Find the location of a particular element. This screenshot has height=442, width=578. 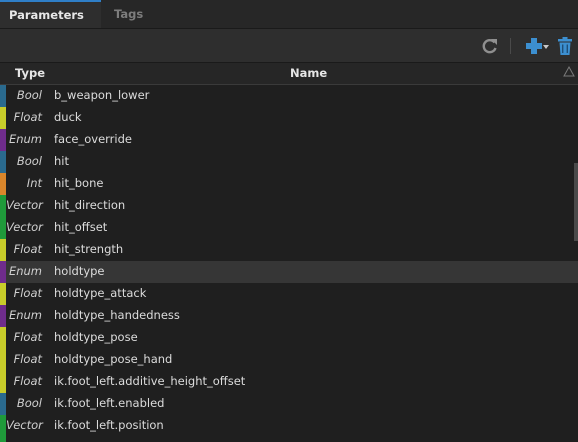

parameter-name: holdtype_pose is located at coordinates (96, 337).